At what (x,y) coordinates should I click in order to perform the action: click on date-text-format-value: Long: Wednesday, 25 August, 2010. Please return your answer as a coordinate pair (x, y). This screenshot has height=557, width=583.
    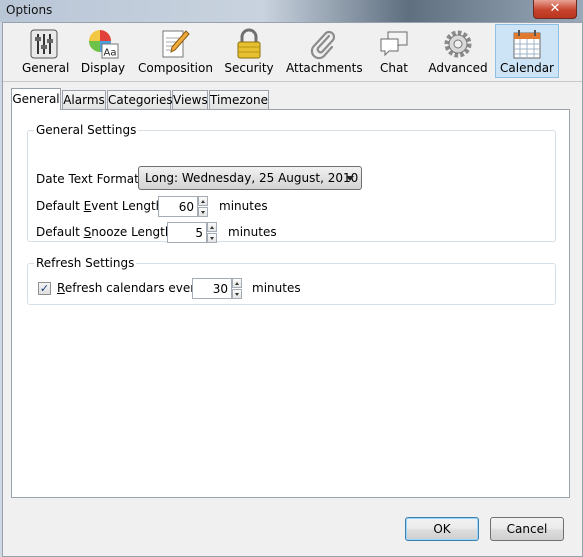
    Looking at the image, I should click on (252, 178).